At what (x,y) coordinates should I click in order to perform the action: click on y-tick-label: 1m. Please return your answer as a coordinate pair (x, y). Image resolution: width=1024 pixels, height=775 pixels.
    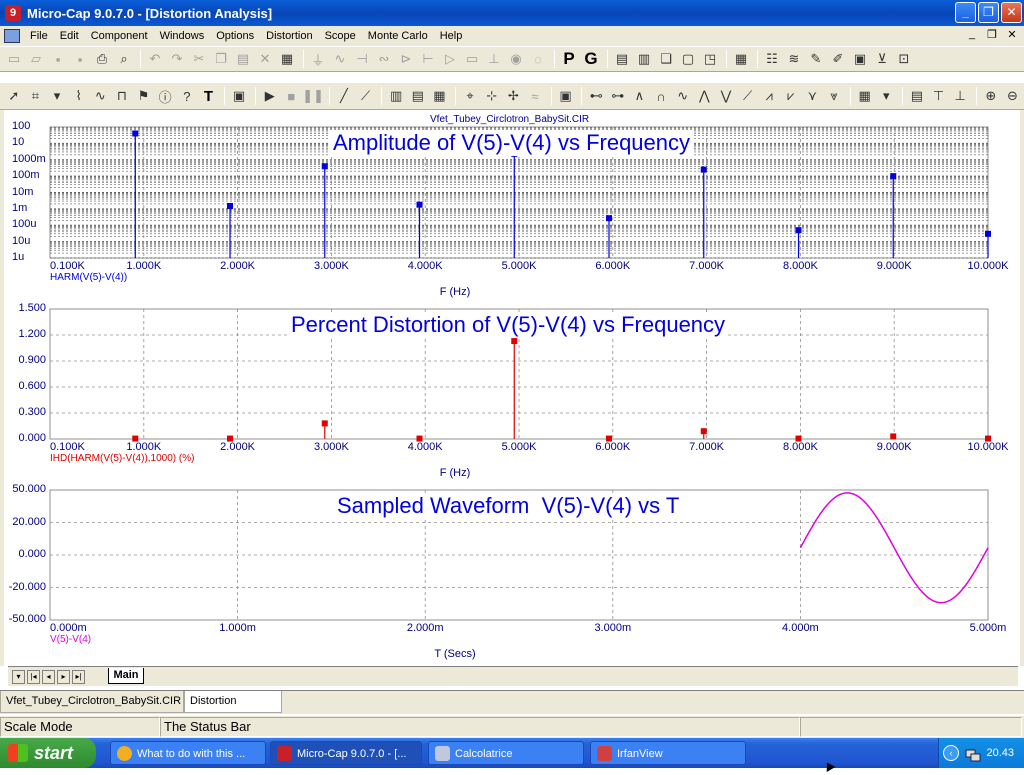
    Looking at the image, I should click on (20, 207).